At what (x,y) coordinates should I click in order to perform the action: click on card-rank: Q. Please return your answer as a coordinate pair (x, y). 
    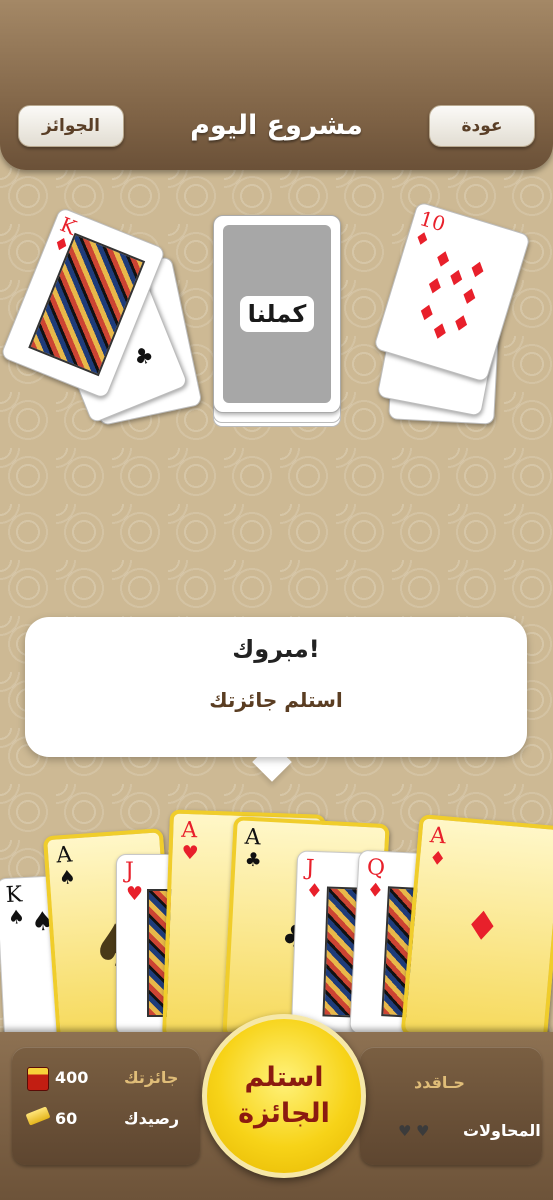
    Looking at the image, I should click on (376, 868).